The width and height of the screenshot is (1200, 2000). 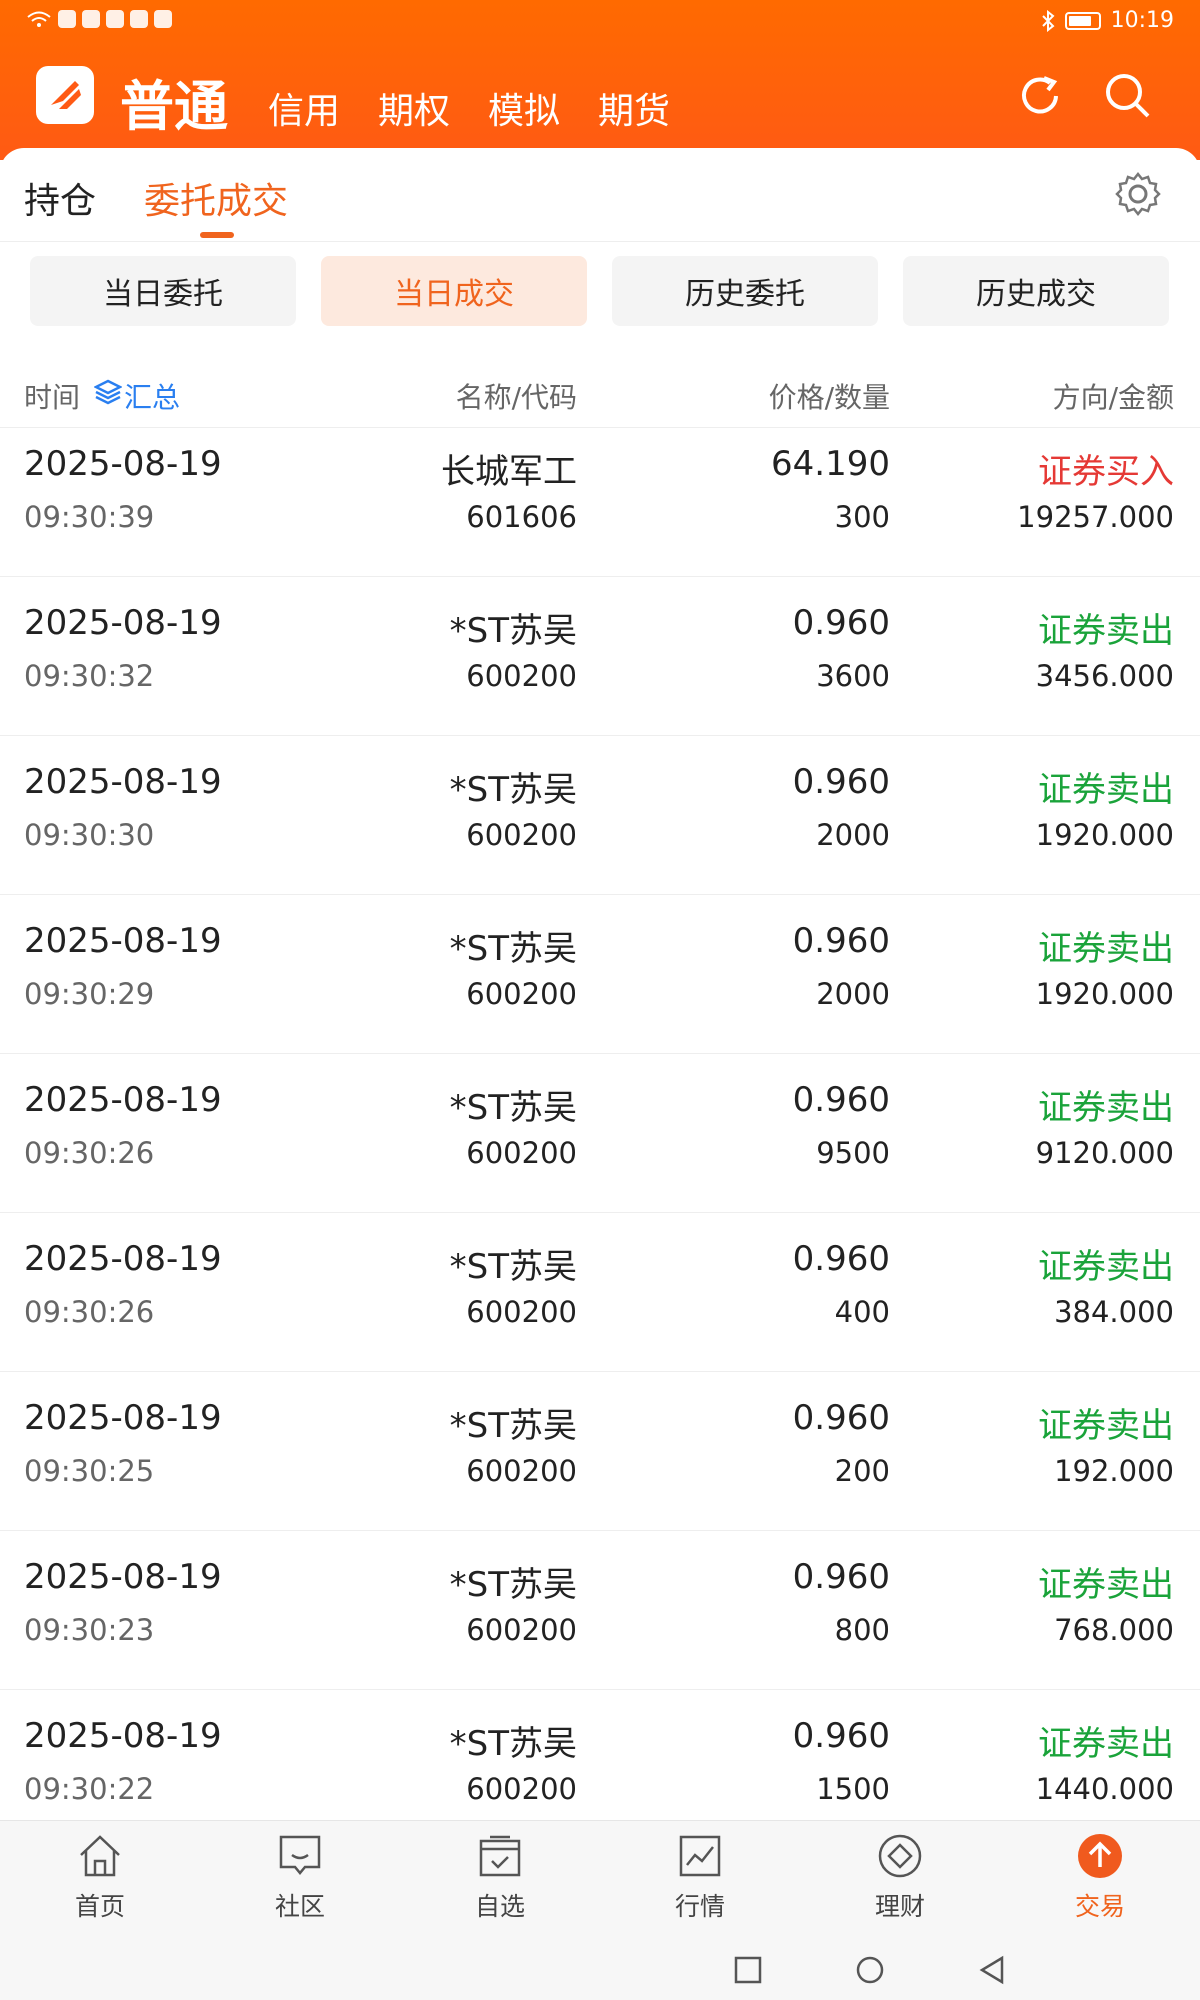 What do you see at coordinates (52, 397) in the screenshot?
I see `col-time: 时间` at bounding box center [52, 397].